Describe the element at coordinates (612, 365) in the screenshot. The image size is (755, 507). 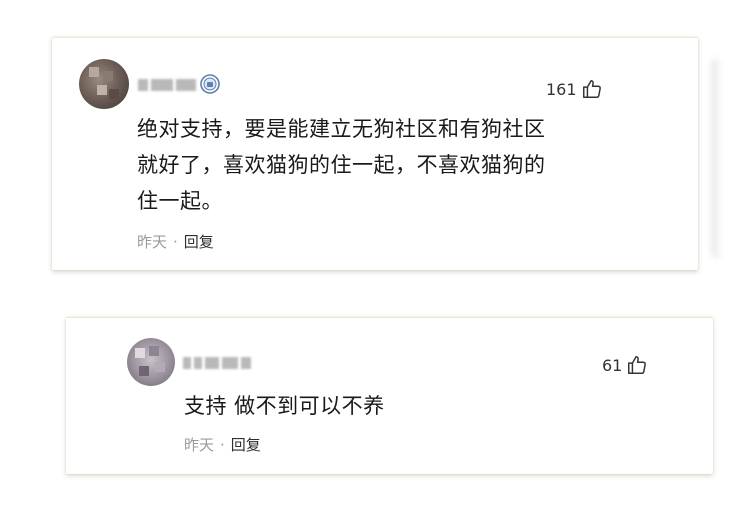
I see `like-count: 61` at that location.